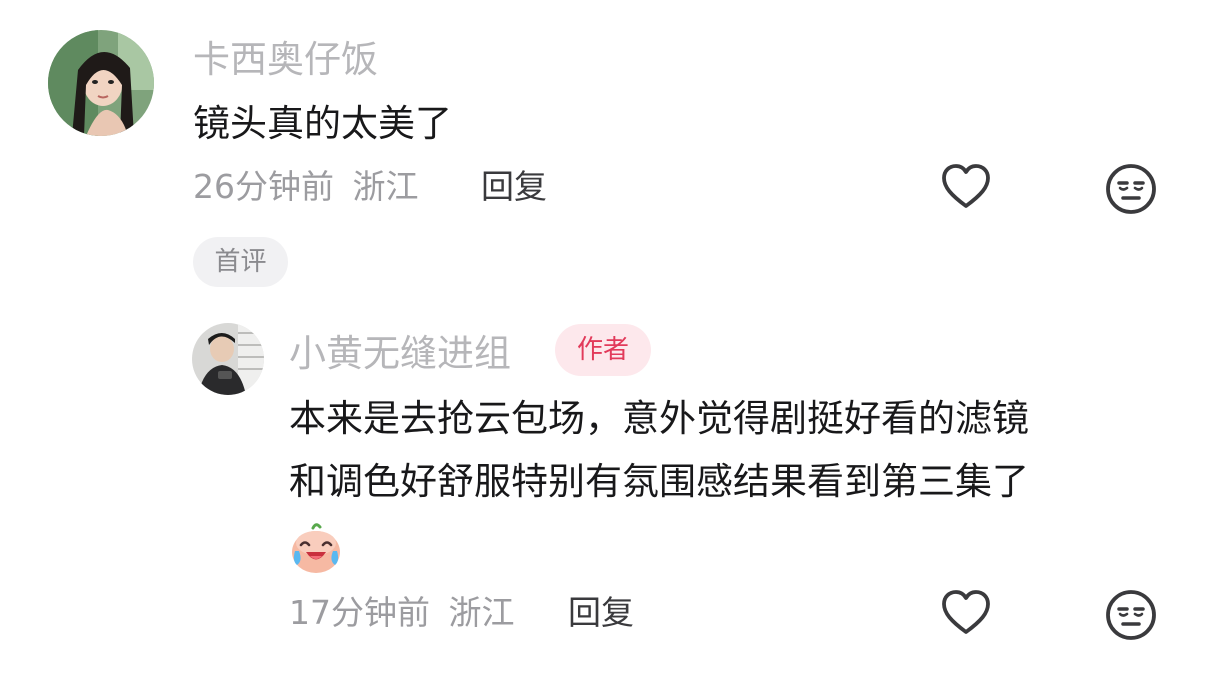 The width and height of the screenshot is (1206, 673). What do you see at coordinates (316, 548) in the screenshot?
I see `laugh-cry-emoji` at bounding box center [316, 548].